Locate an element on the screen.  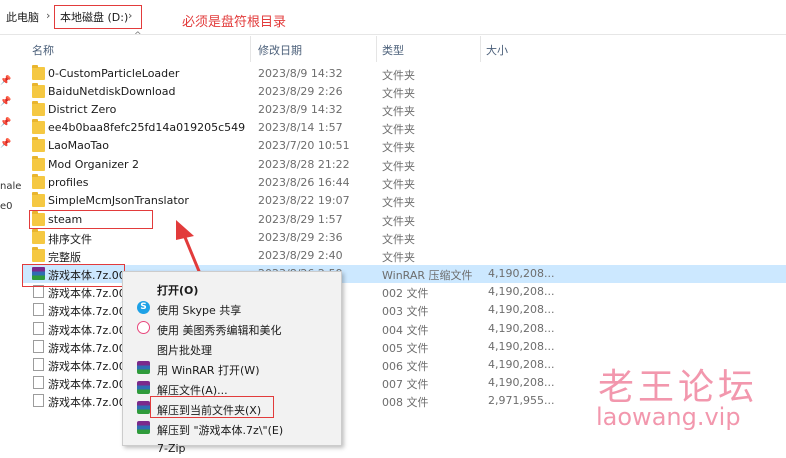
context-menu-item: S 使用 Skype 共享 is located at coordinates (232, 308).